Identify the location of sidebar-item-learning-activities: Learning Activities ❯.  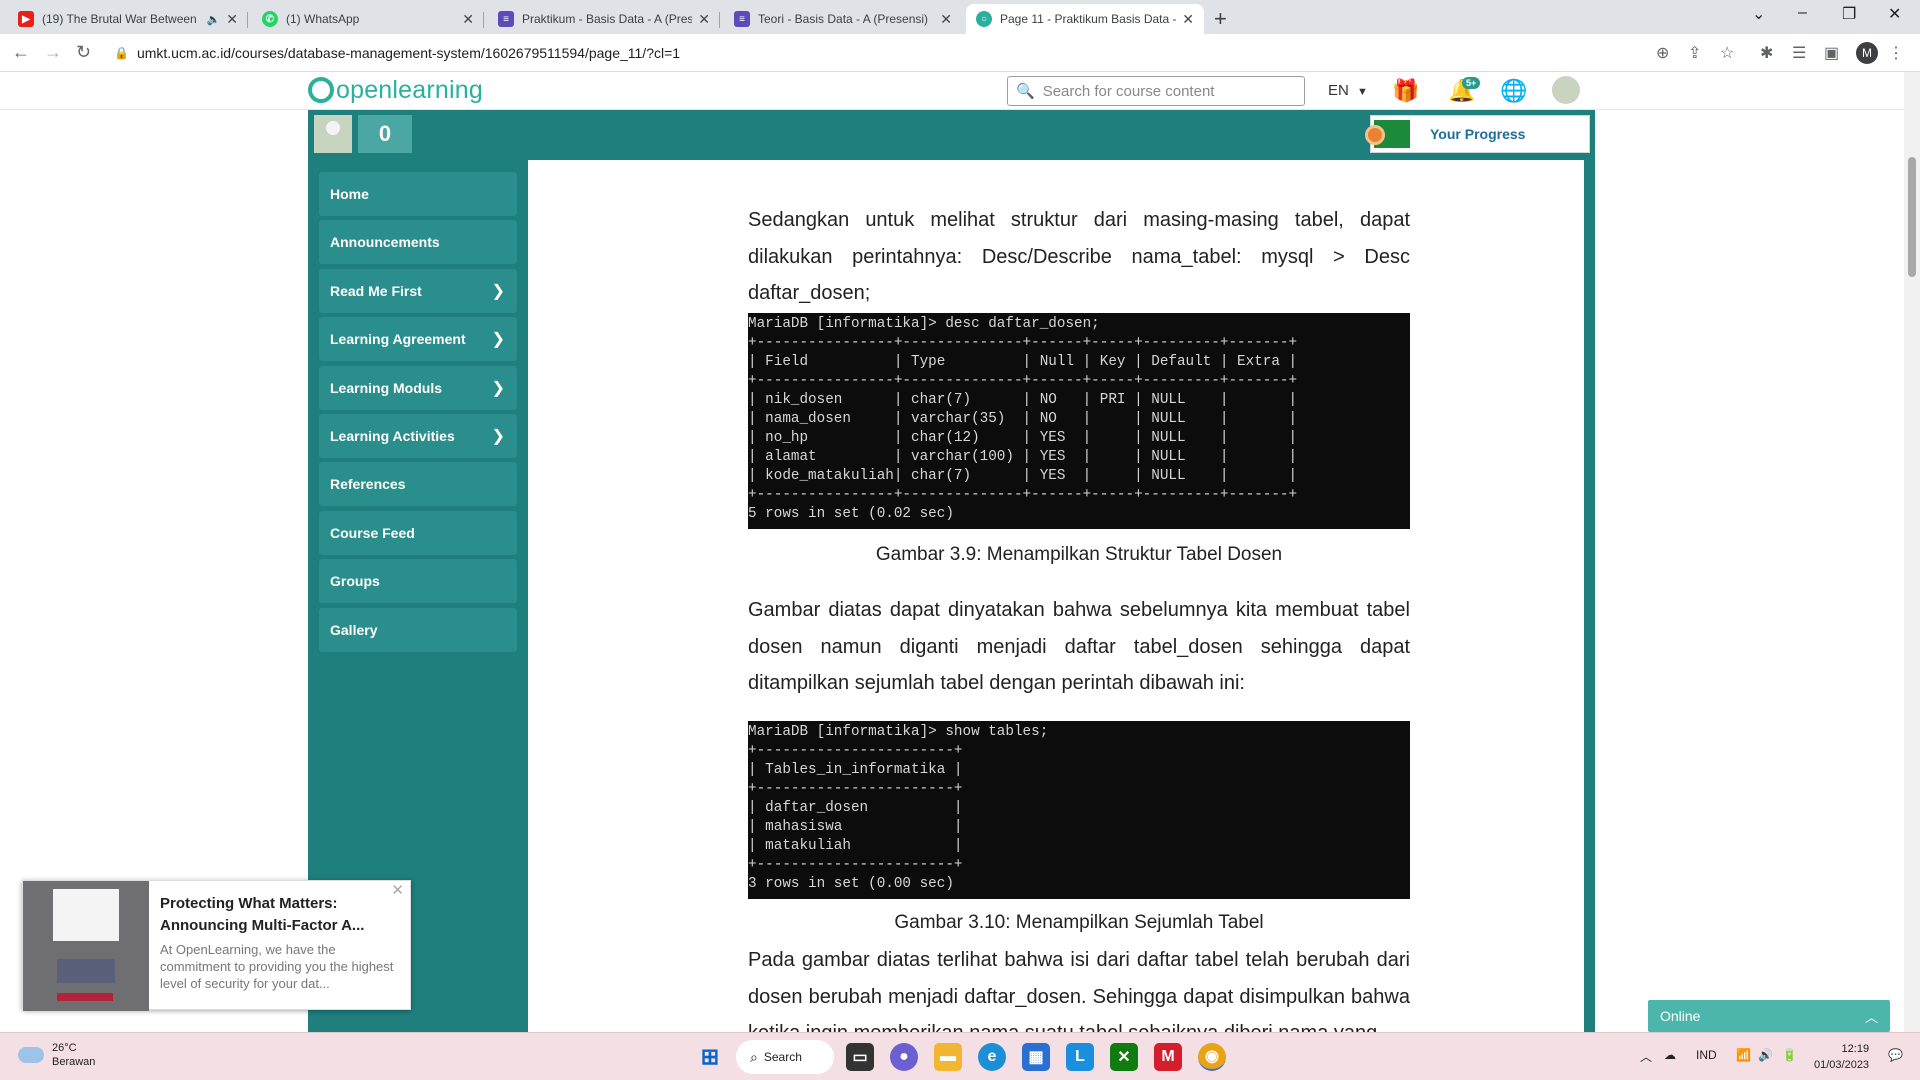
(418, 435).